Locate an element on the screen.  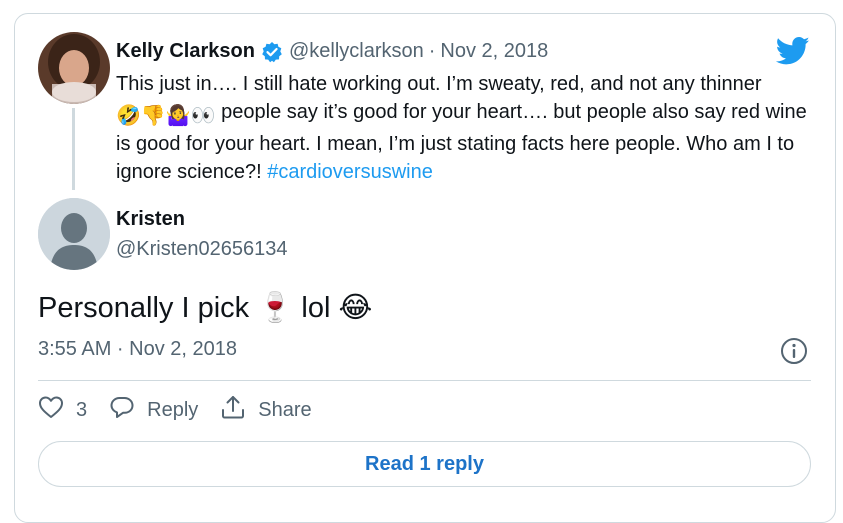
info-icon is located at coordinates (794, 351).